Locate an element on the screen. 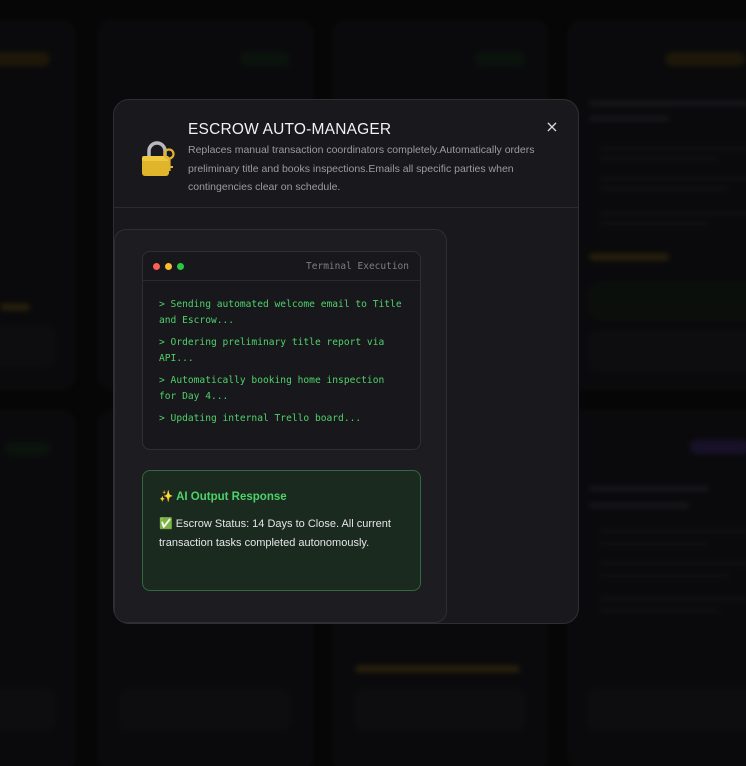 This screenshot has width=746, height=766. check-mark-icon: ✅ is located at coordinates (166, 524).